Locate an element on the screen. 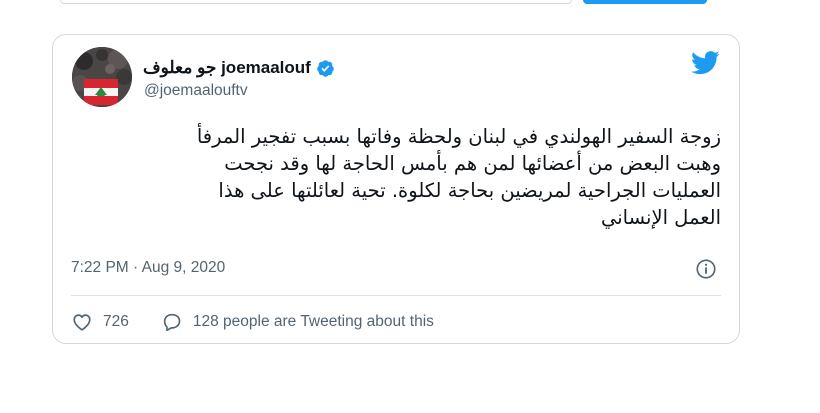  verified-badge-icon is located at coordinates (325, 68).